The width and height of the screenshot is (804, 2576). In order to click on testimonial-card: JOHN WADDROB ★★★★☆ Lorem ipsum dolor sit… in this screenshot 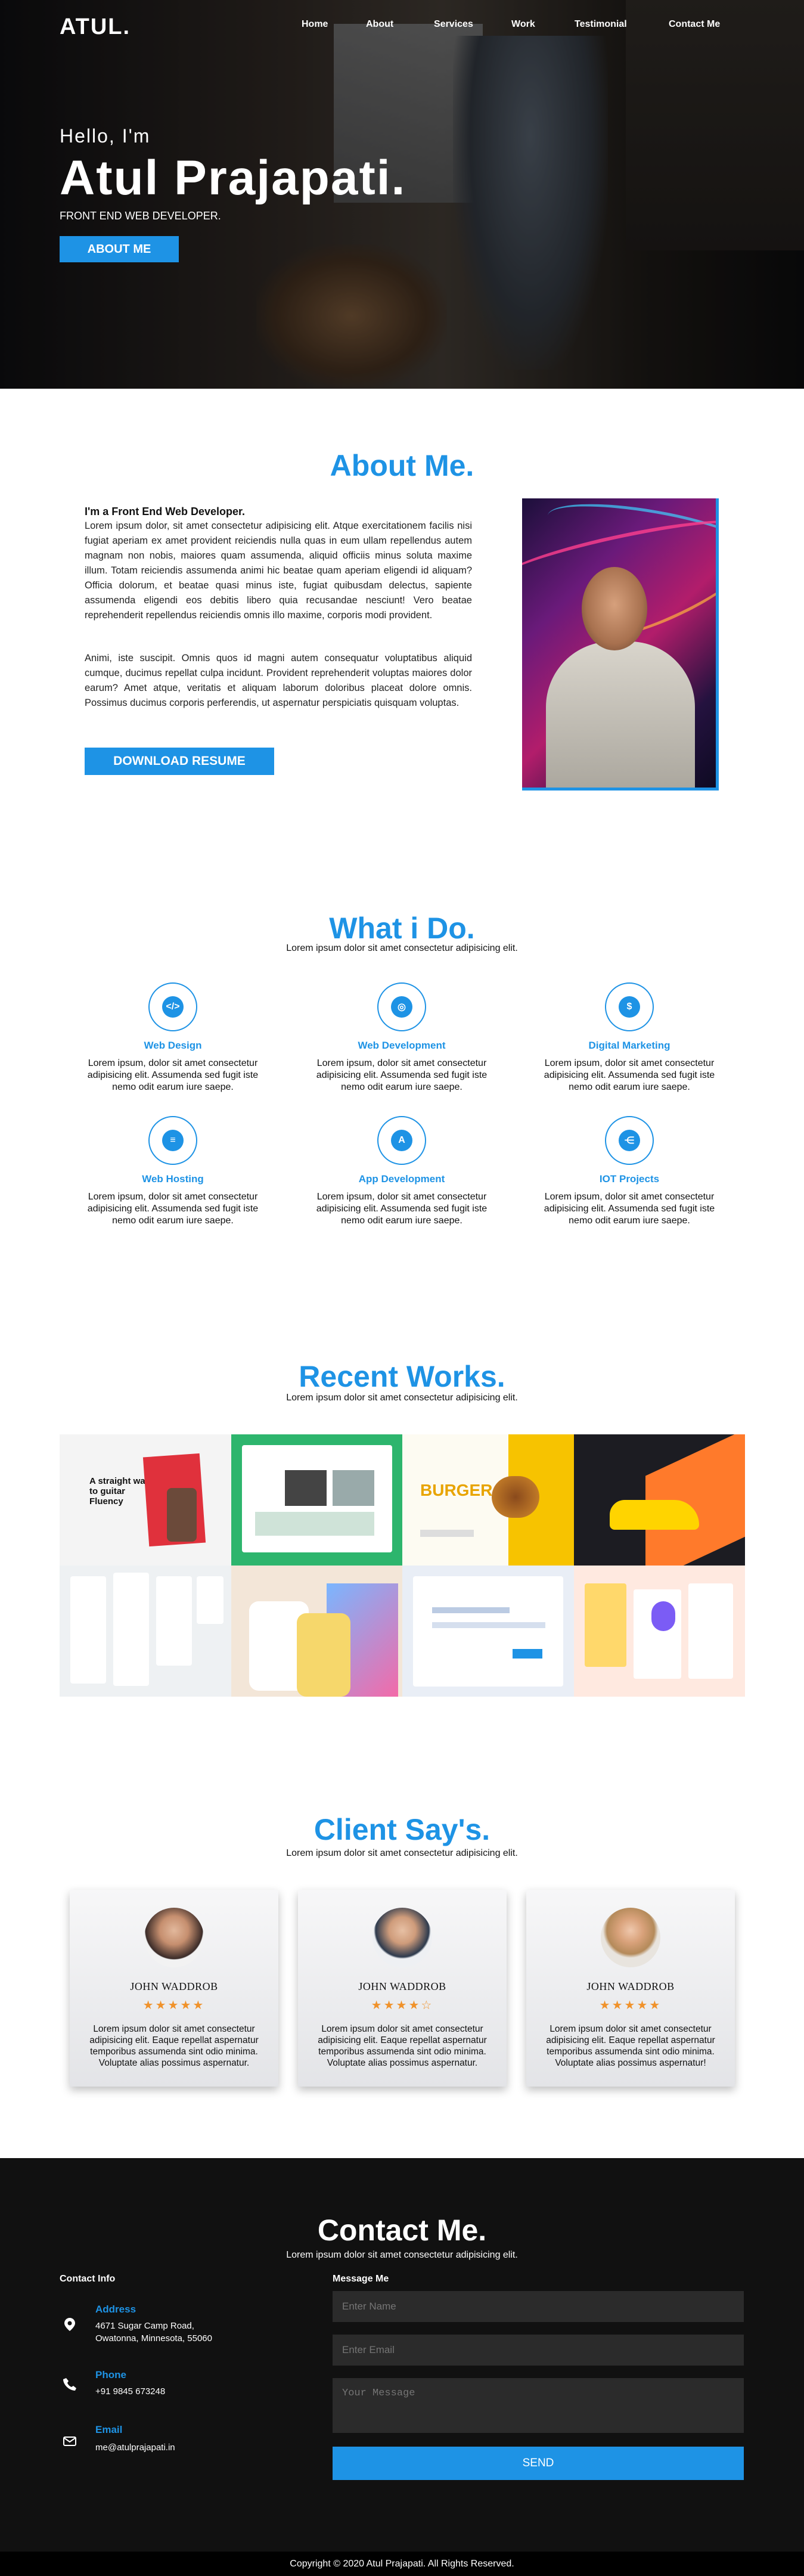, I will do `click(403, 1988)`.